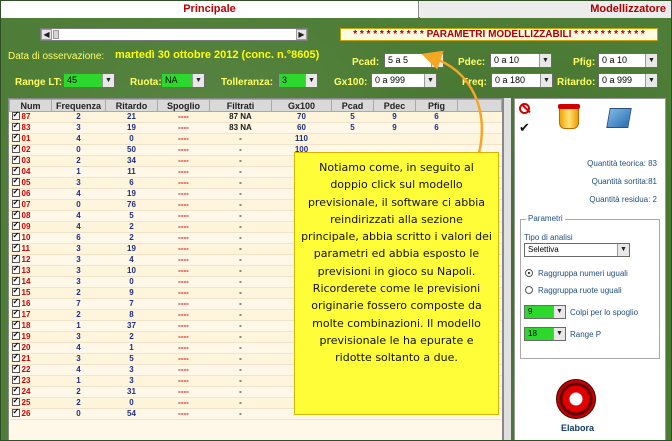 This screenshot has height=441, width=672. I want to click on table-row: 87 221----87 NA70596, so click(255, 116).